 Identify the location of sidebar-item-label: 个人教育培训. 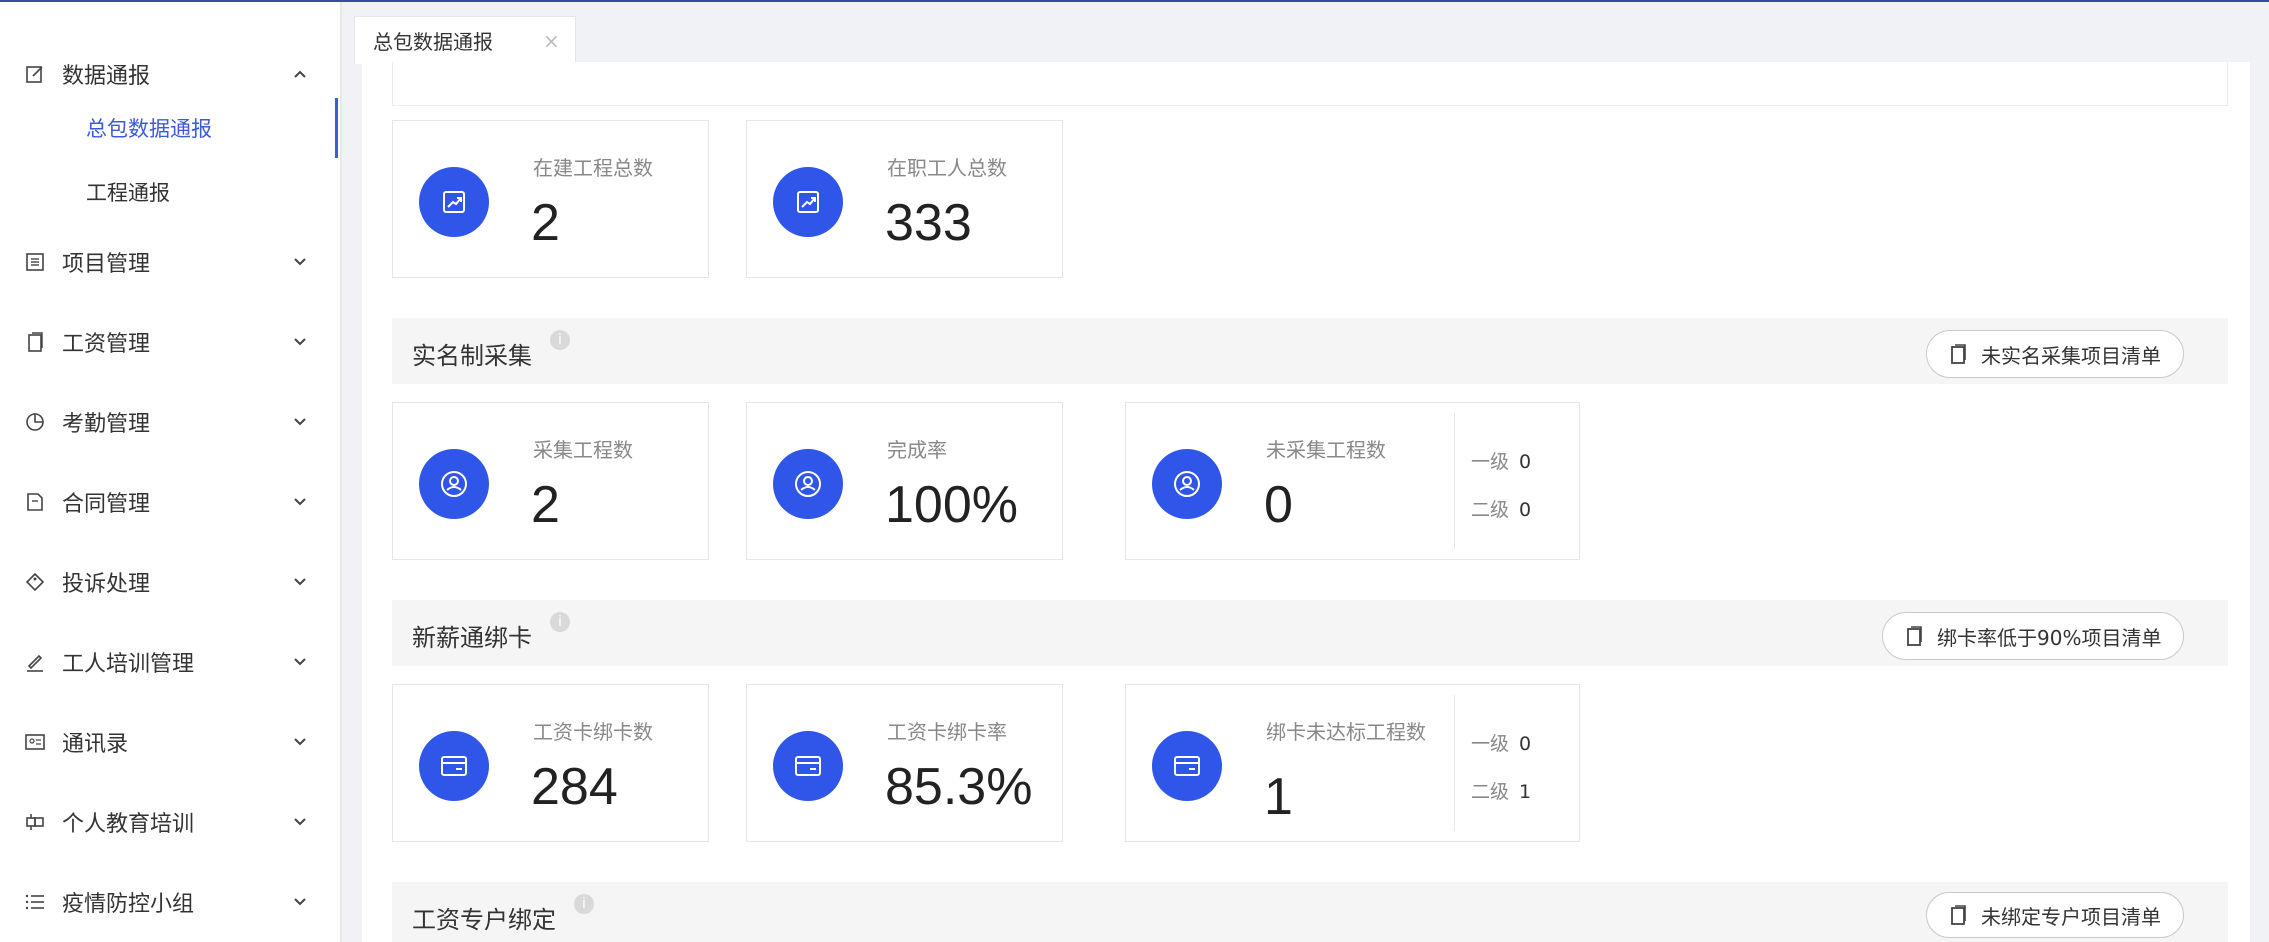
(128, 824).